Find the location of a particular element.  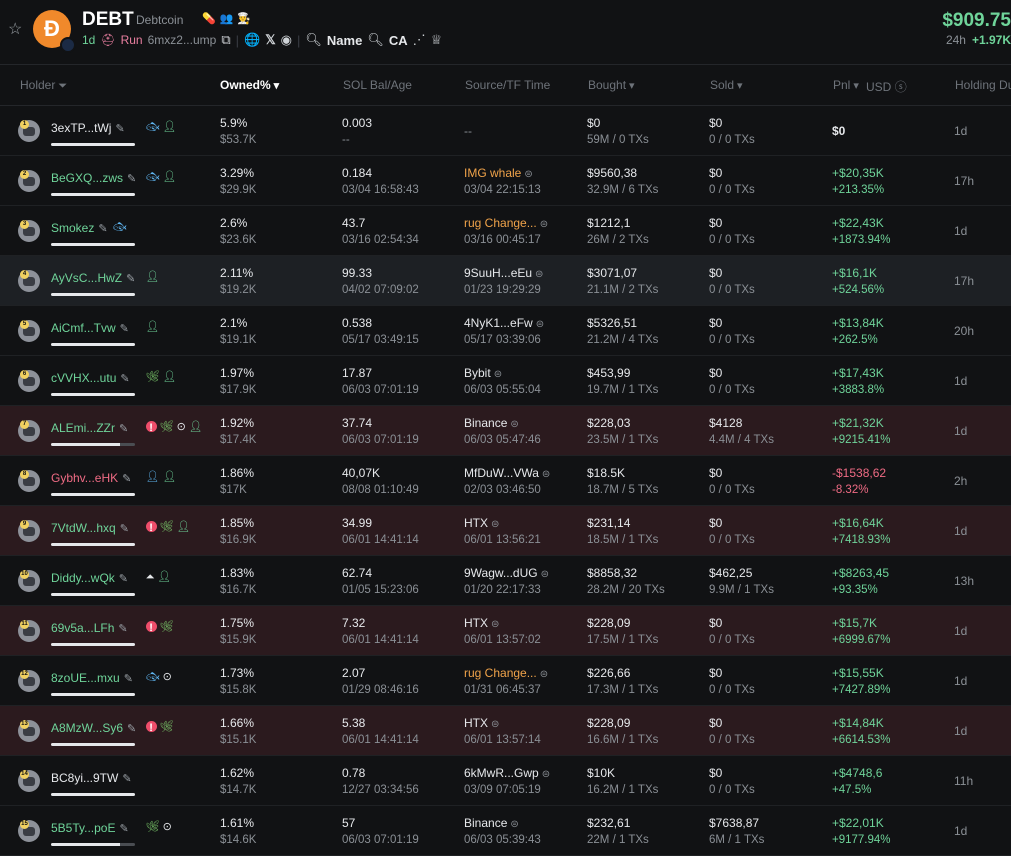

source-text: Binance is located at coordinates (486, 423).